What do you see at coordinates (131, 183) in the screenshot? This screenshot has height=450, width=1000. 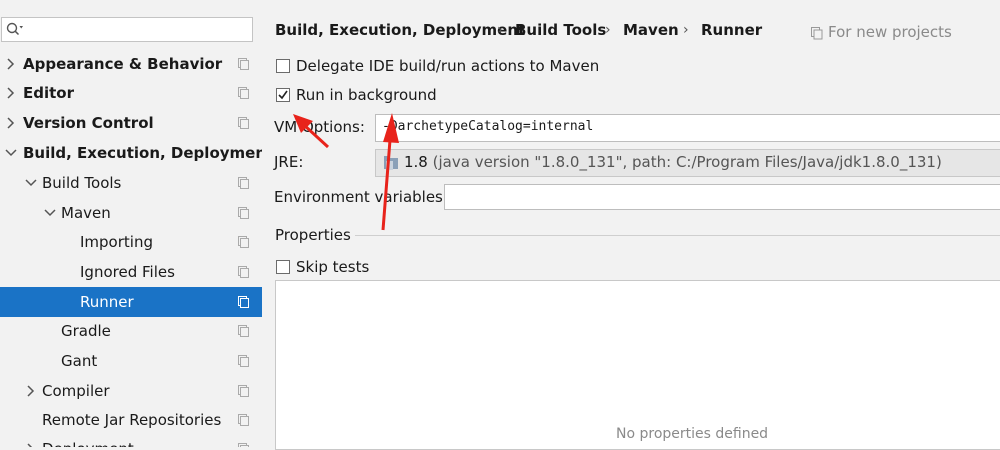 I see `tree-item-build-tools: Build Tools` at bounding box center [131, 183].